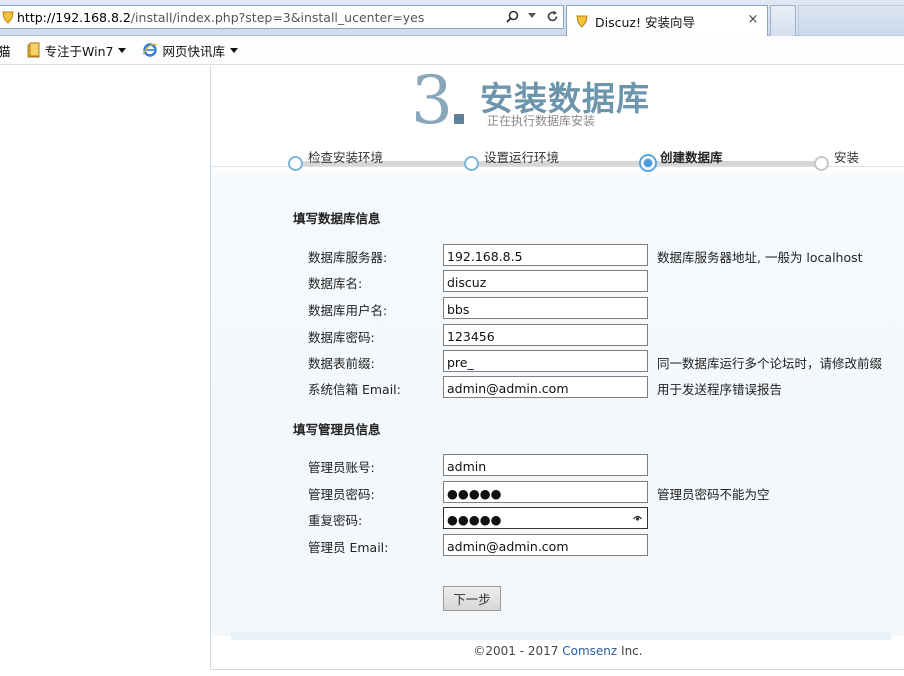 This screenshot has width=904, height=676. Describe the element at coordinates (582, 21) in the screenshot. I see `discuz-favicon-icon` at that location.